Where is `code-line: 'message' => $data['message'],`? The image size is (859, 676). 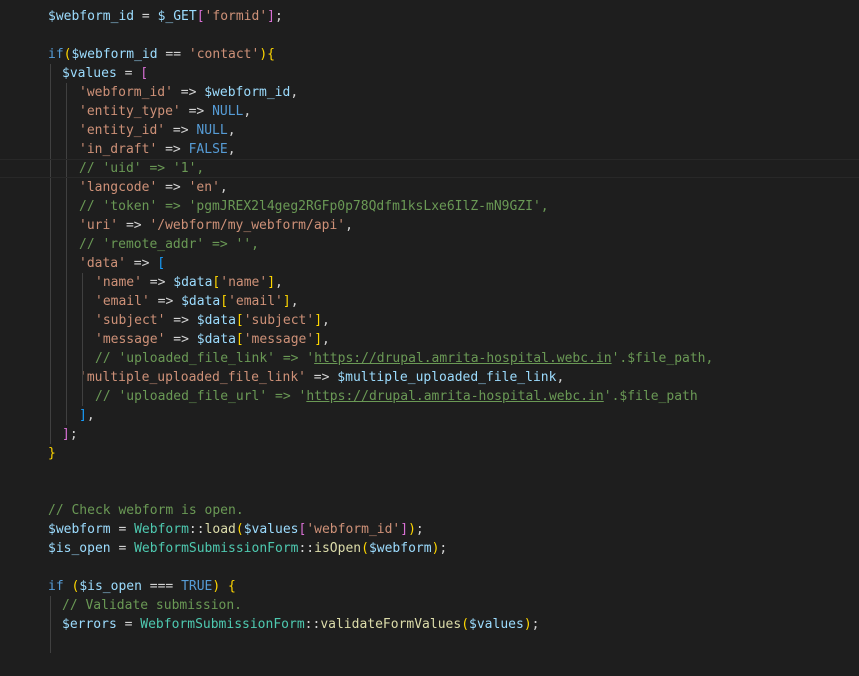
code-line: 'message' => $data['message'], is located at coordinates (429, 339).